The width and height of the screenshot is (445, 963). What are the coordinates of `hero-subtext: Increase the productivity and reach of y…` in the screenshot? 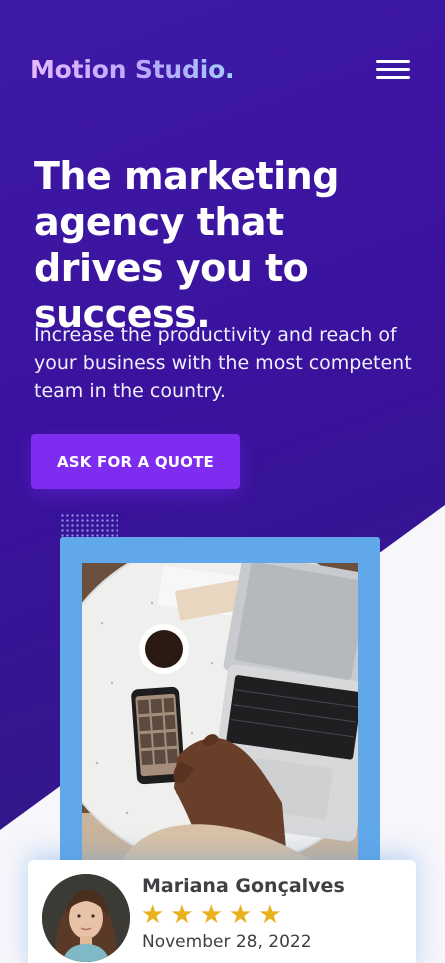 It's located at (223, 363).